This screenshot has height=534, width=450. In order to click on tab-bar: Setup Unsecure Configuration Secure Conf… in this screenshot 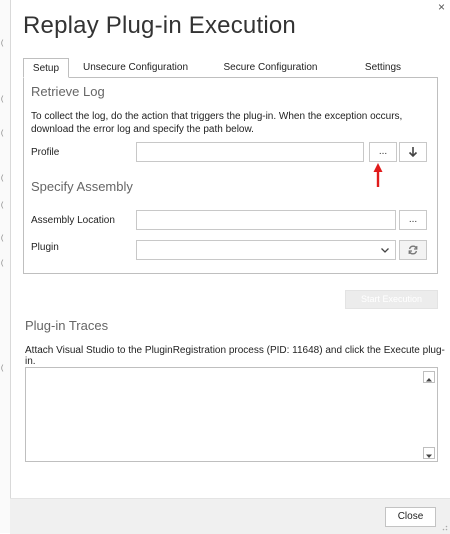, I will do `click(230, 68)`.